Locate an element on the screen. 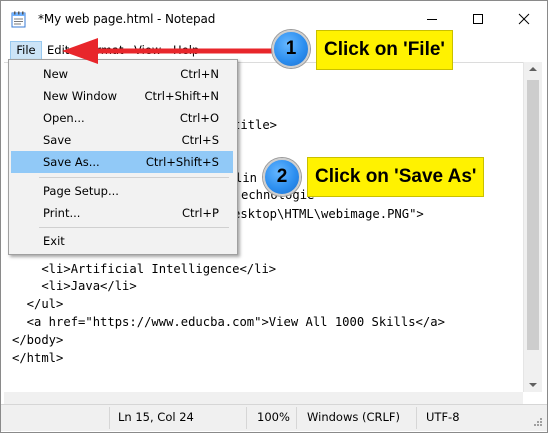 The width and height of the screenshot is (548, 433). code-line: </body> is located at coordinates (38, 340).